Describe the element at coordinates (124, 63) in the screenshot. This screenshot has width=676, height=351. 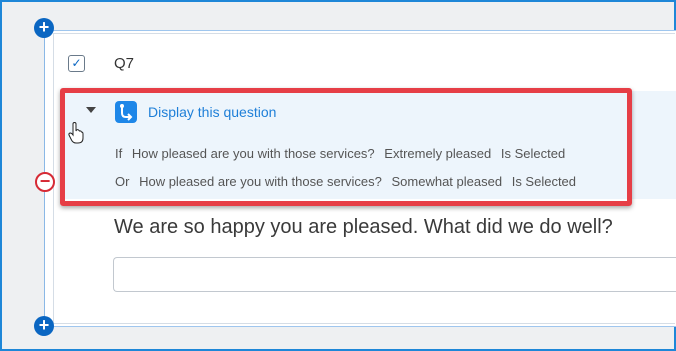
I see `question-number: Q7` at that location.